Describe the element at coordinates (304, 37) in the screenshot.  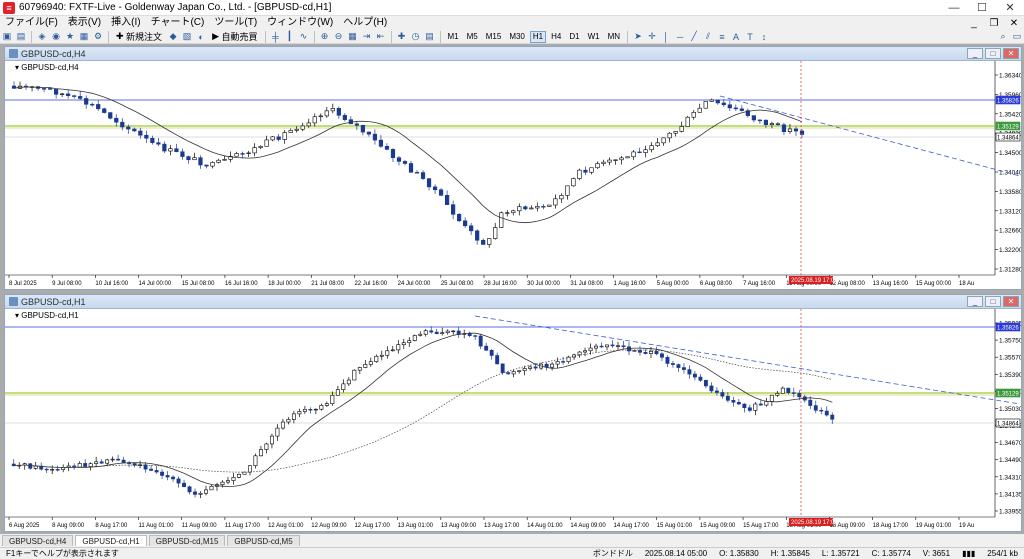
I see `line-chart-icon: ∿` at that location.